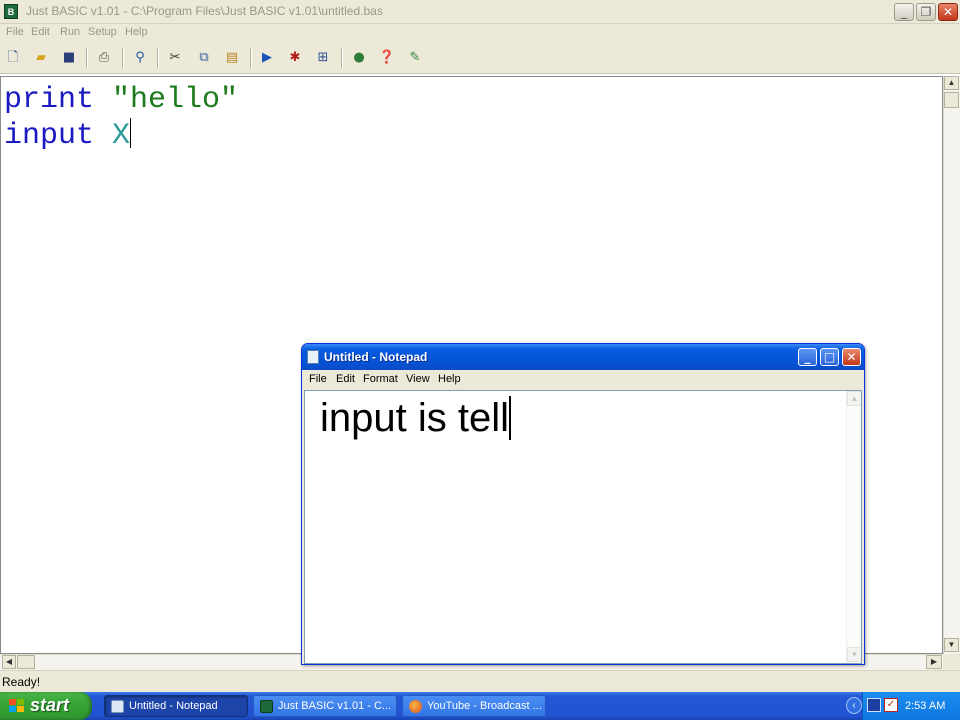 The image size is (960, 720). Describe the element at coordinates (904, 12) in the screenshot. I see `main-minimize-button: _` at that location.